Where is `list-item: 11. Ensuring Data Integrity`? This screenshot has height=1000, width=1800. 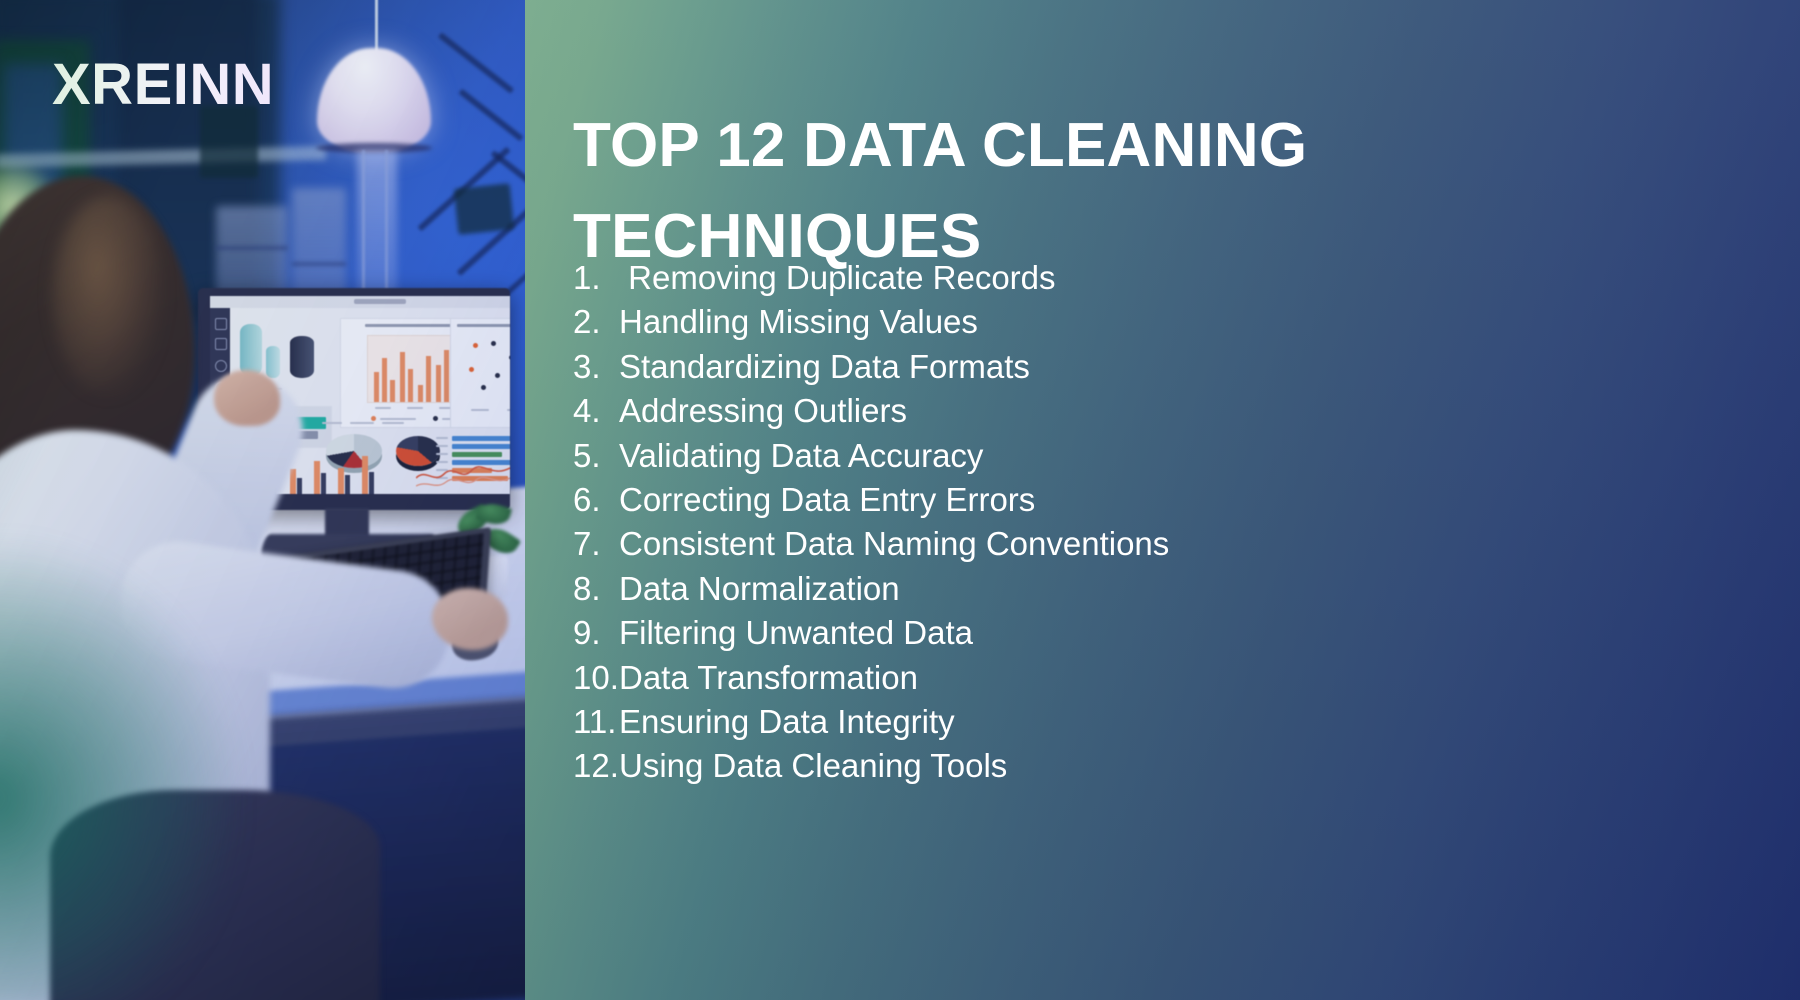 list-item: 11. Ensuring Data Integrity is located at coordinates (871, 722).